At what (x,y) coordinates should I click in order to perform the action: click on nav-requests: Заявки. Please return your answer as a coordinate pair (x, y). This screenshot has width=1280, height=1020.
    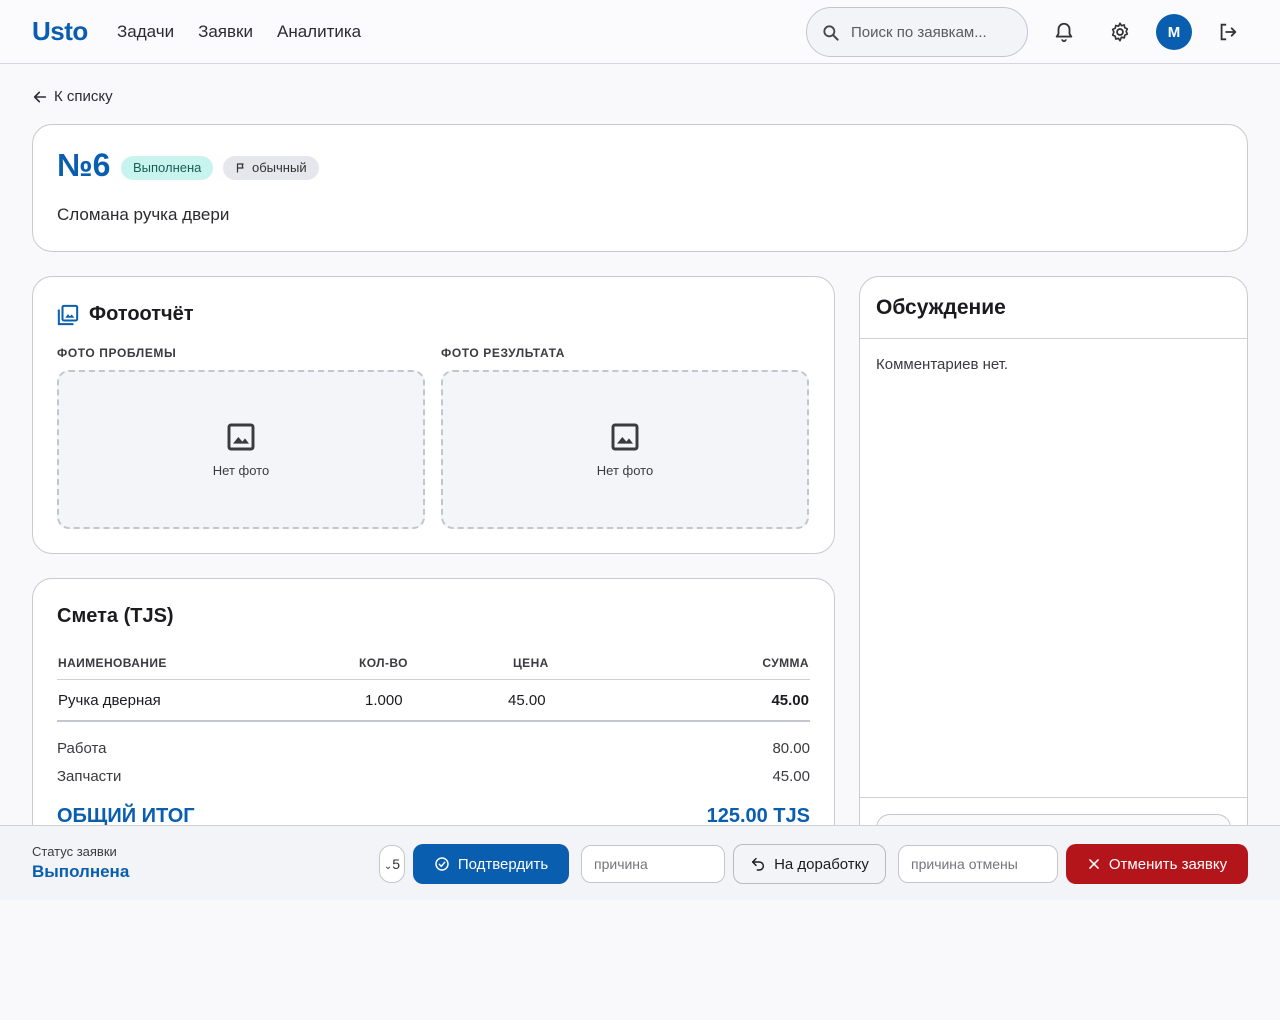
    Looking at the image, I should click on (225, 32).